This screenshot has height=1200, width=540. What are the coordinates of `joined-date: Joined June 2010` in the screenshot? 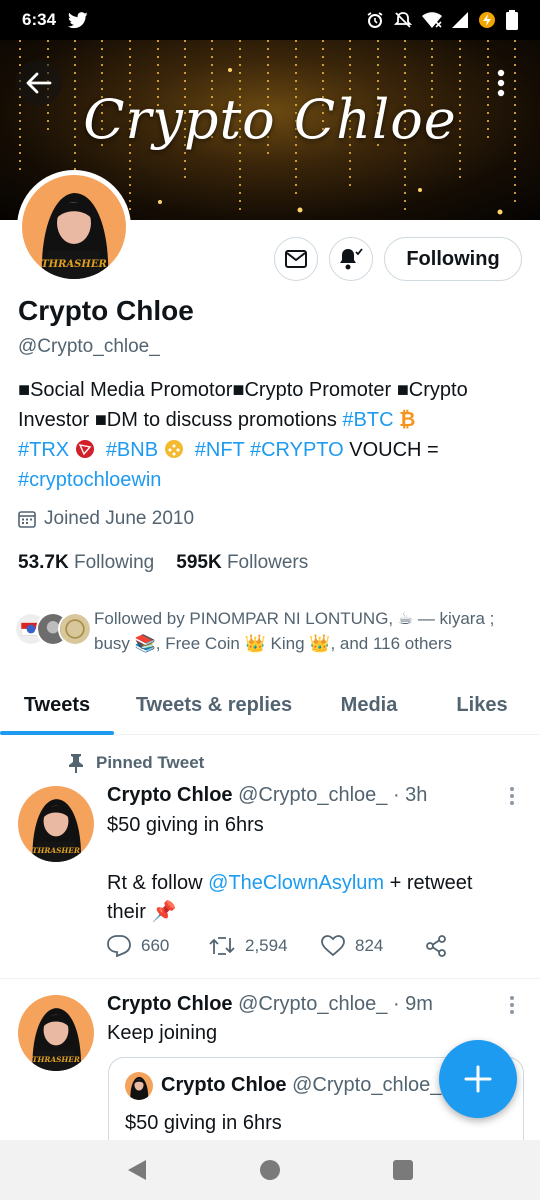 It's located at (106, 519).